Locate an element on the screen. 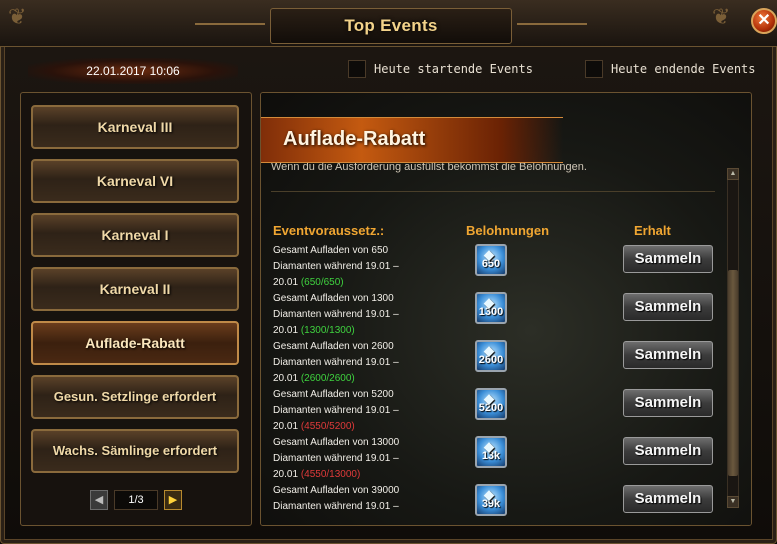 Image resolution: width=777 pixels, height=544 pixels. event-list-pager: ◀ 1/3 ▶ is located at coordinates (136, 500).